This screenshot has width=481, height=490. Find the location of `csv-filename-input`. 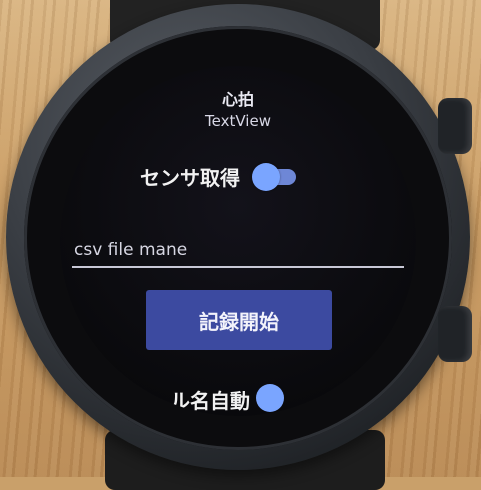

csv-filename-input is located at coordinates (238, 251).